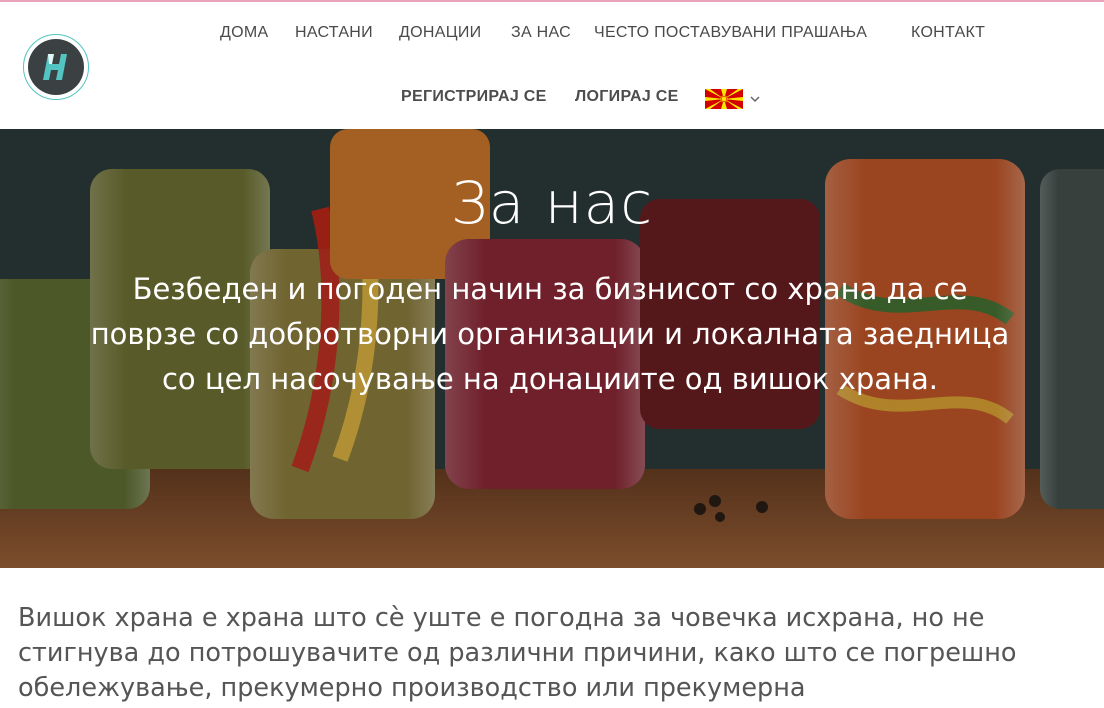 The image size is (1104, 708). What do you see at coordinates (474, 97) in the screenshot?
I see `register-link: РЕГИСТРИРАЈ СЕ` at bounding box center [474, 97].